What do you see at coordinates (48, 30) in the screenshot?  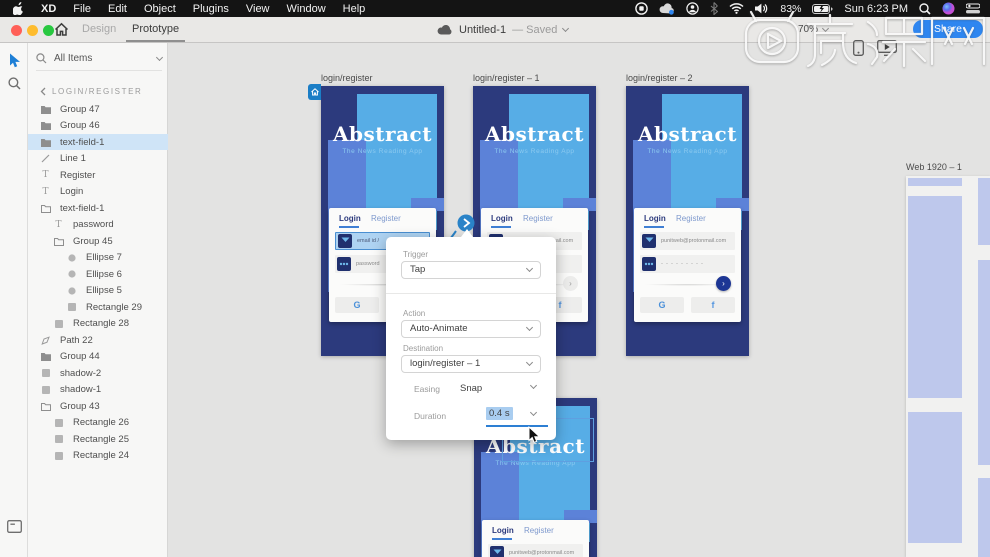 I see `zoom-window-button` at bounding box center [48, 30].